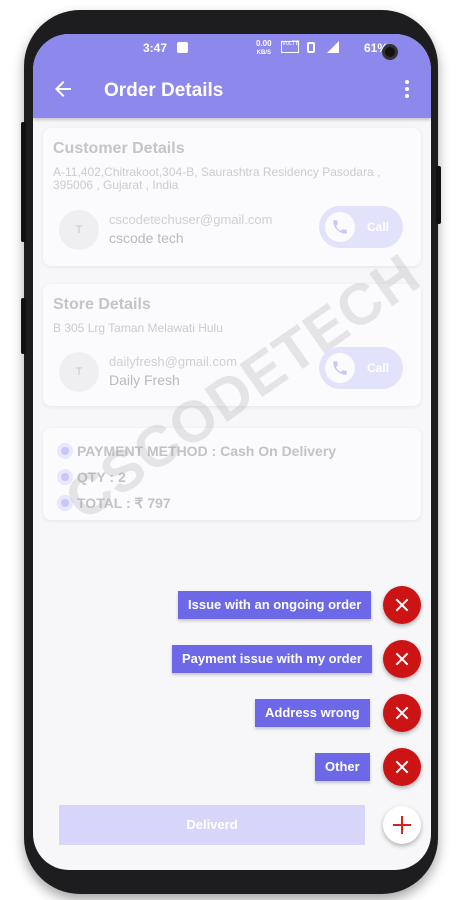  I want to click on bixby-button, so click(23, 326).